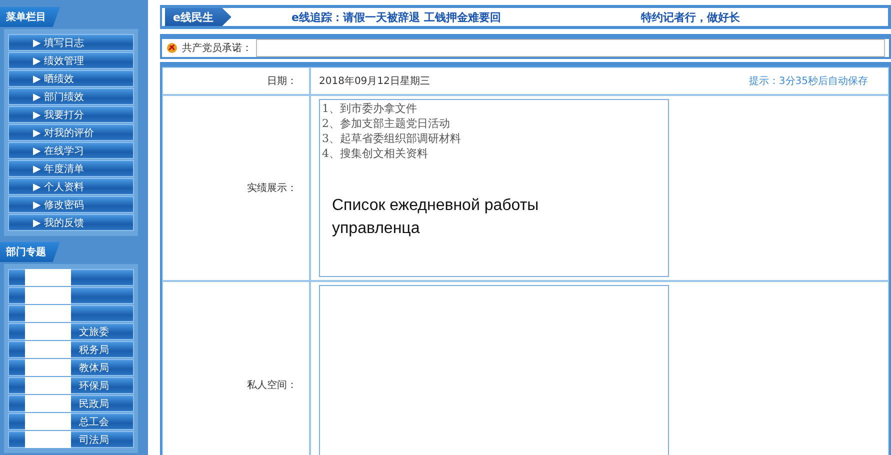 The image size is (891, 455). Describe the element at coordinates (71, 42) in the screenshot. I see `menu-item: ▶ 填写日志` at that location.